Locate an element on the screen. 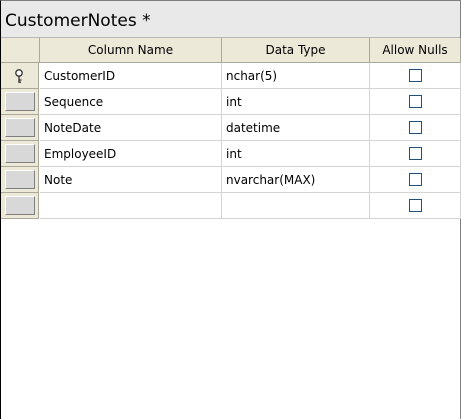 The height and width of the screenshot is (419, 461). allow-nulls-header: Allow Nulls is located at coordinates (415, 50).